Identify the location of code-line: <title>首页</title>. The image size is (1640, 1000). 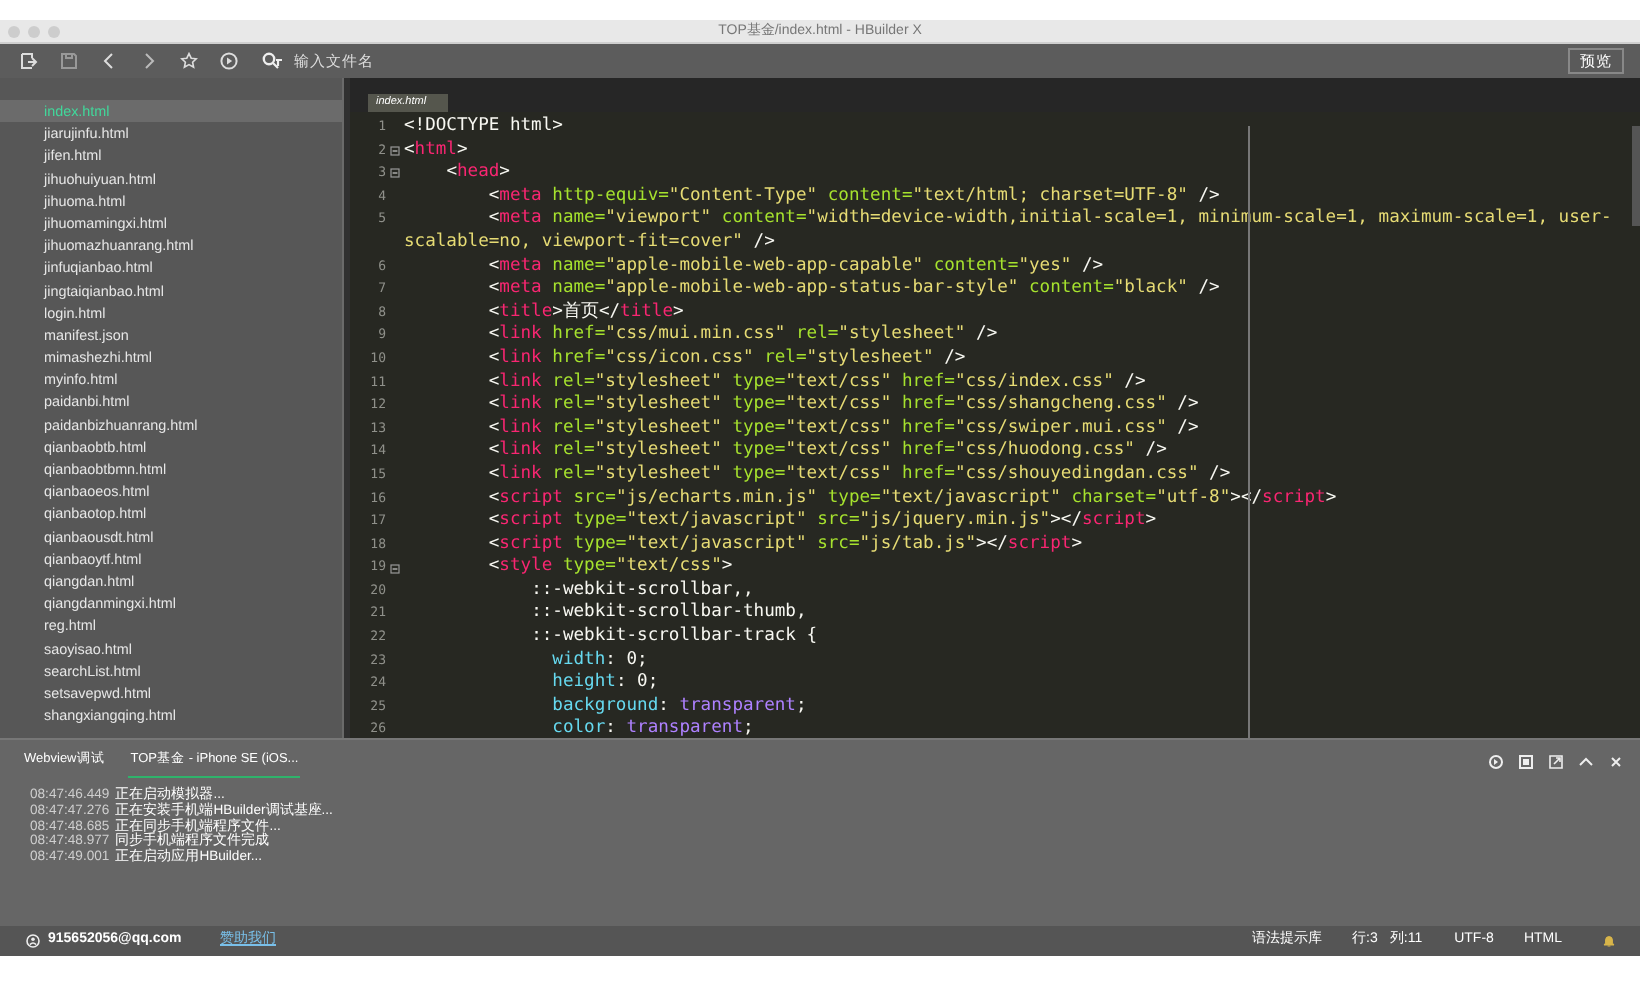
(586, 312).